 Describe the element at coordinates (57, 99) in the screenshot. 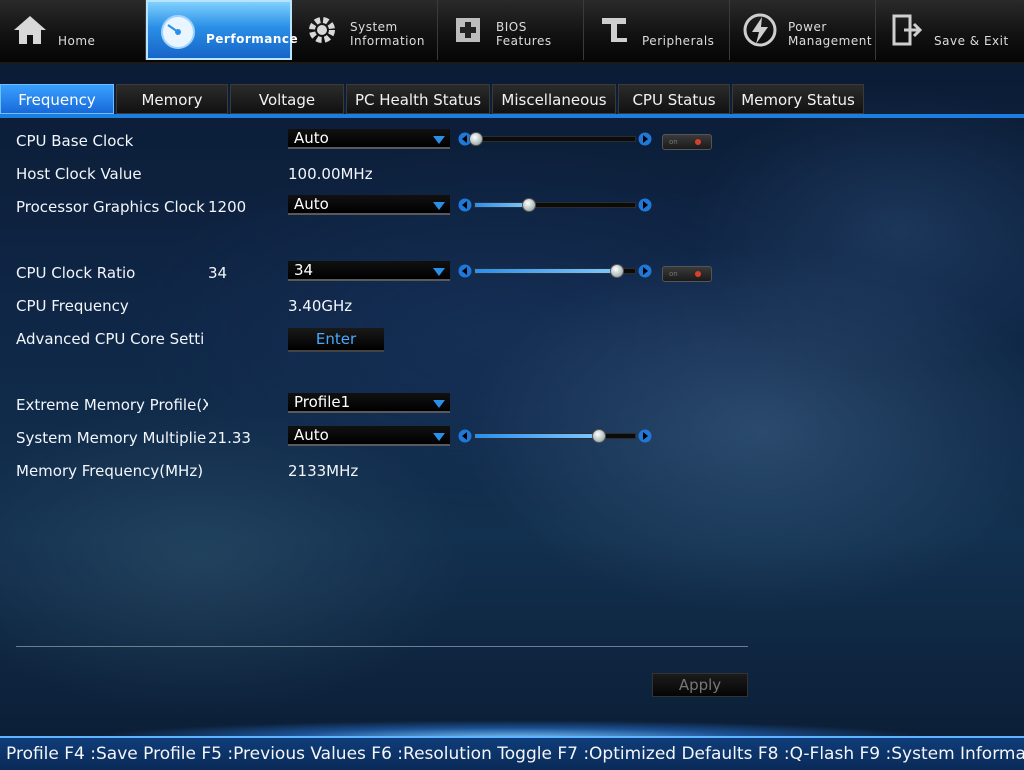

I see `tab-frequency: Frequency` at that location.